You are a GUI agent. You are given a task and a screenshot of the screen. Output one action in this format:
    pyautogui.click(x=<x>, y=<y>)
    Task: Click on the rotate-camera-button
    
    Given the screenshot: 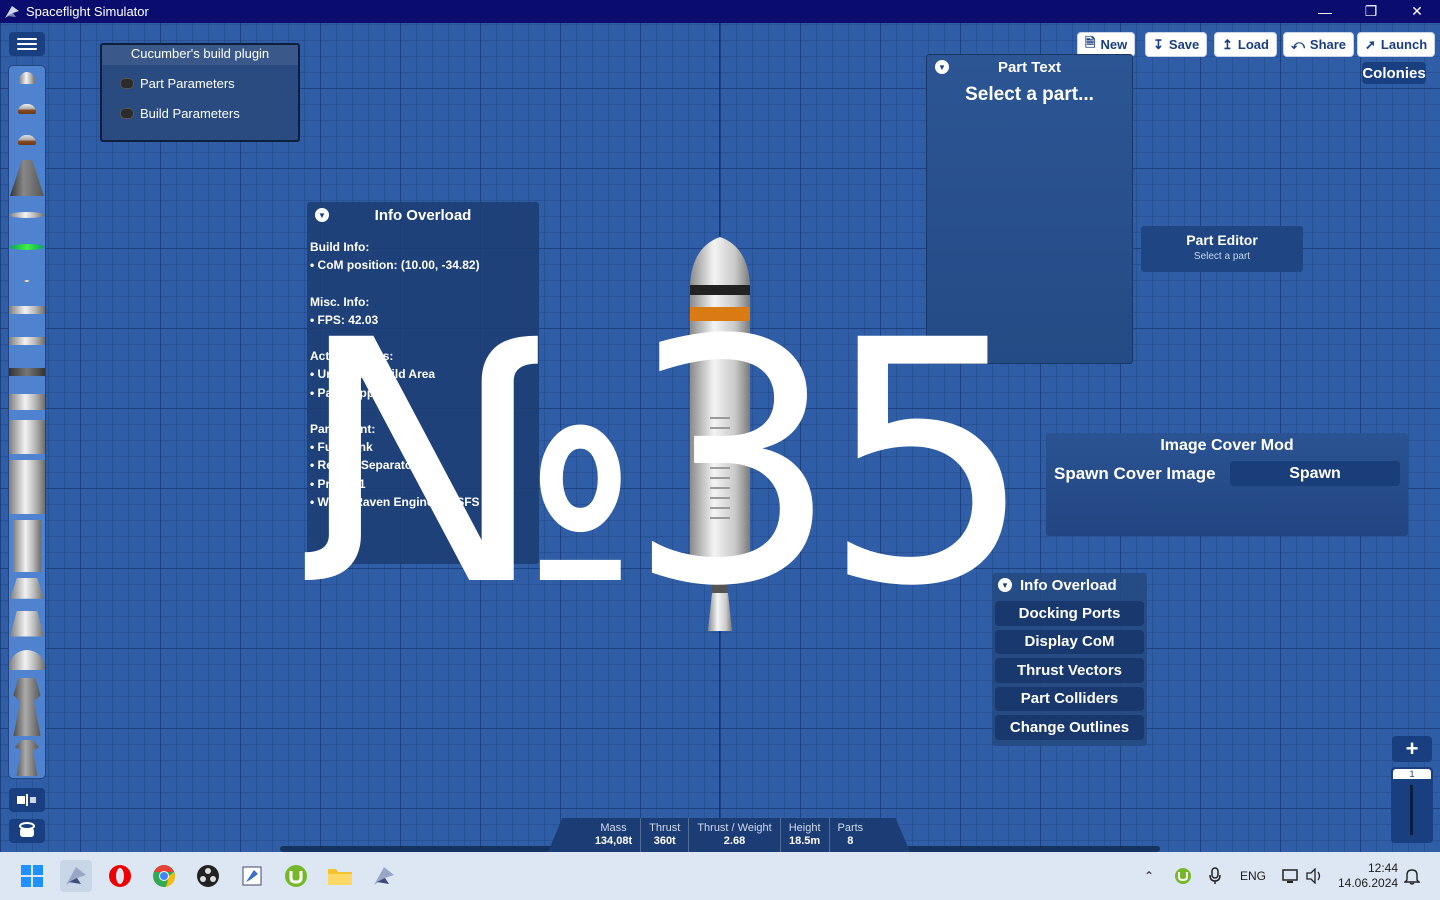 What is the action you would take?
    pyautogui.click(x=27, y=831)
    